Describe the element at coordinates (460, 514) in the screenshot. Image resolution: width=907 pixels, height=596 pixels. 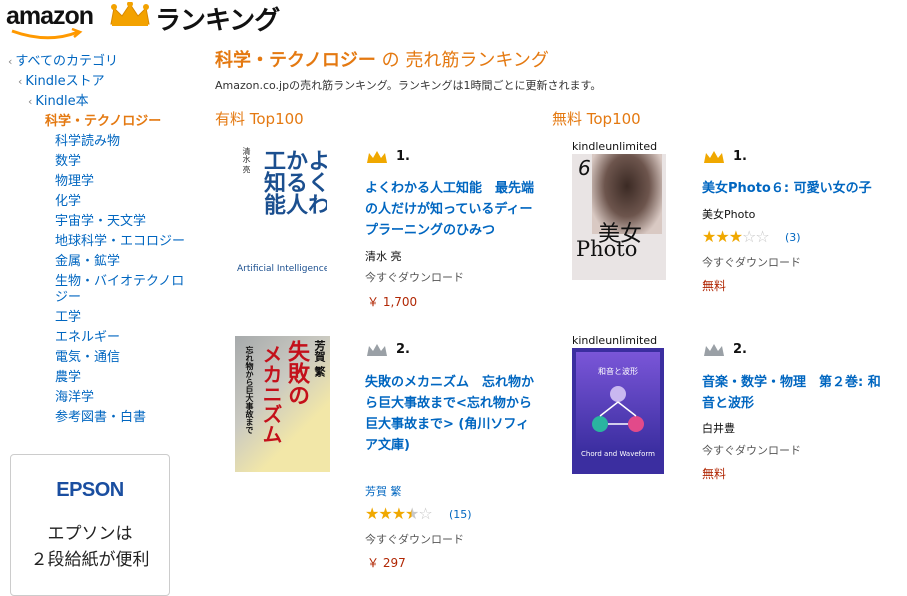
I see `review-count: (15)` at that location.